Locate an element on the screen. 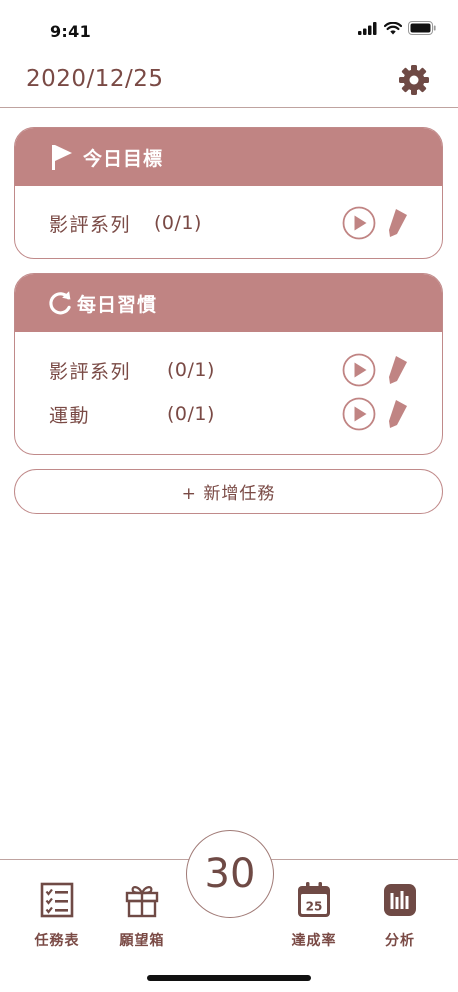 The width and height of the screenshot is (458, 992). task-row: 運動 (0/1) is located at coordinates (228, 414).